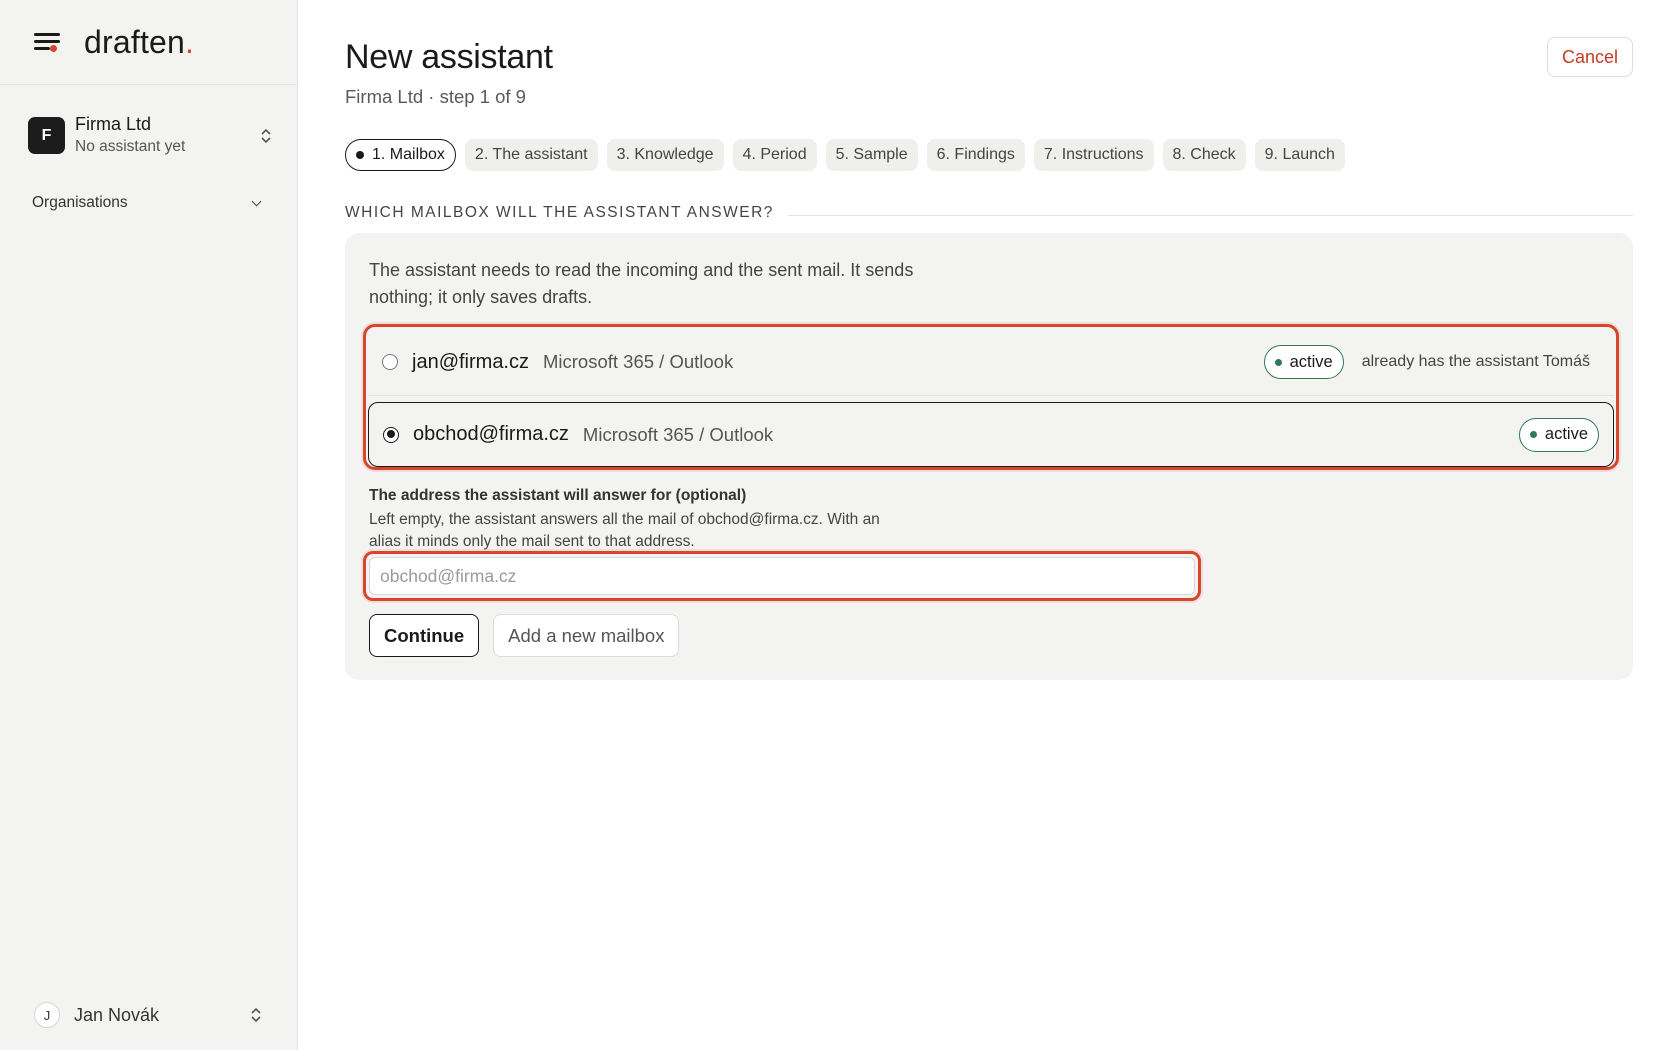 The width and height of the screenshot is (1680, 1050). Describe the element at coordinates (390, 362) in the screenshot. I see `radio-button` at that location.